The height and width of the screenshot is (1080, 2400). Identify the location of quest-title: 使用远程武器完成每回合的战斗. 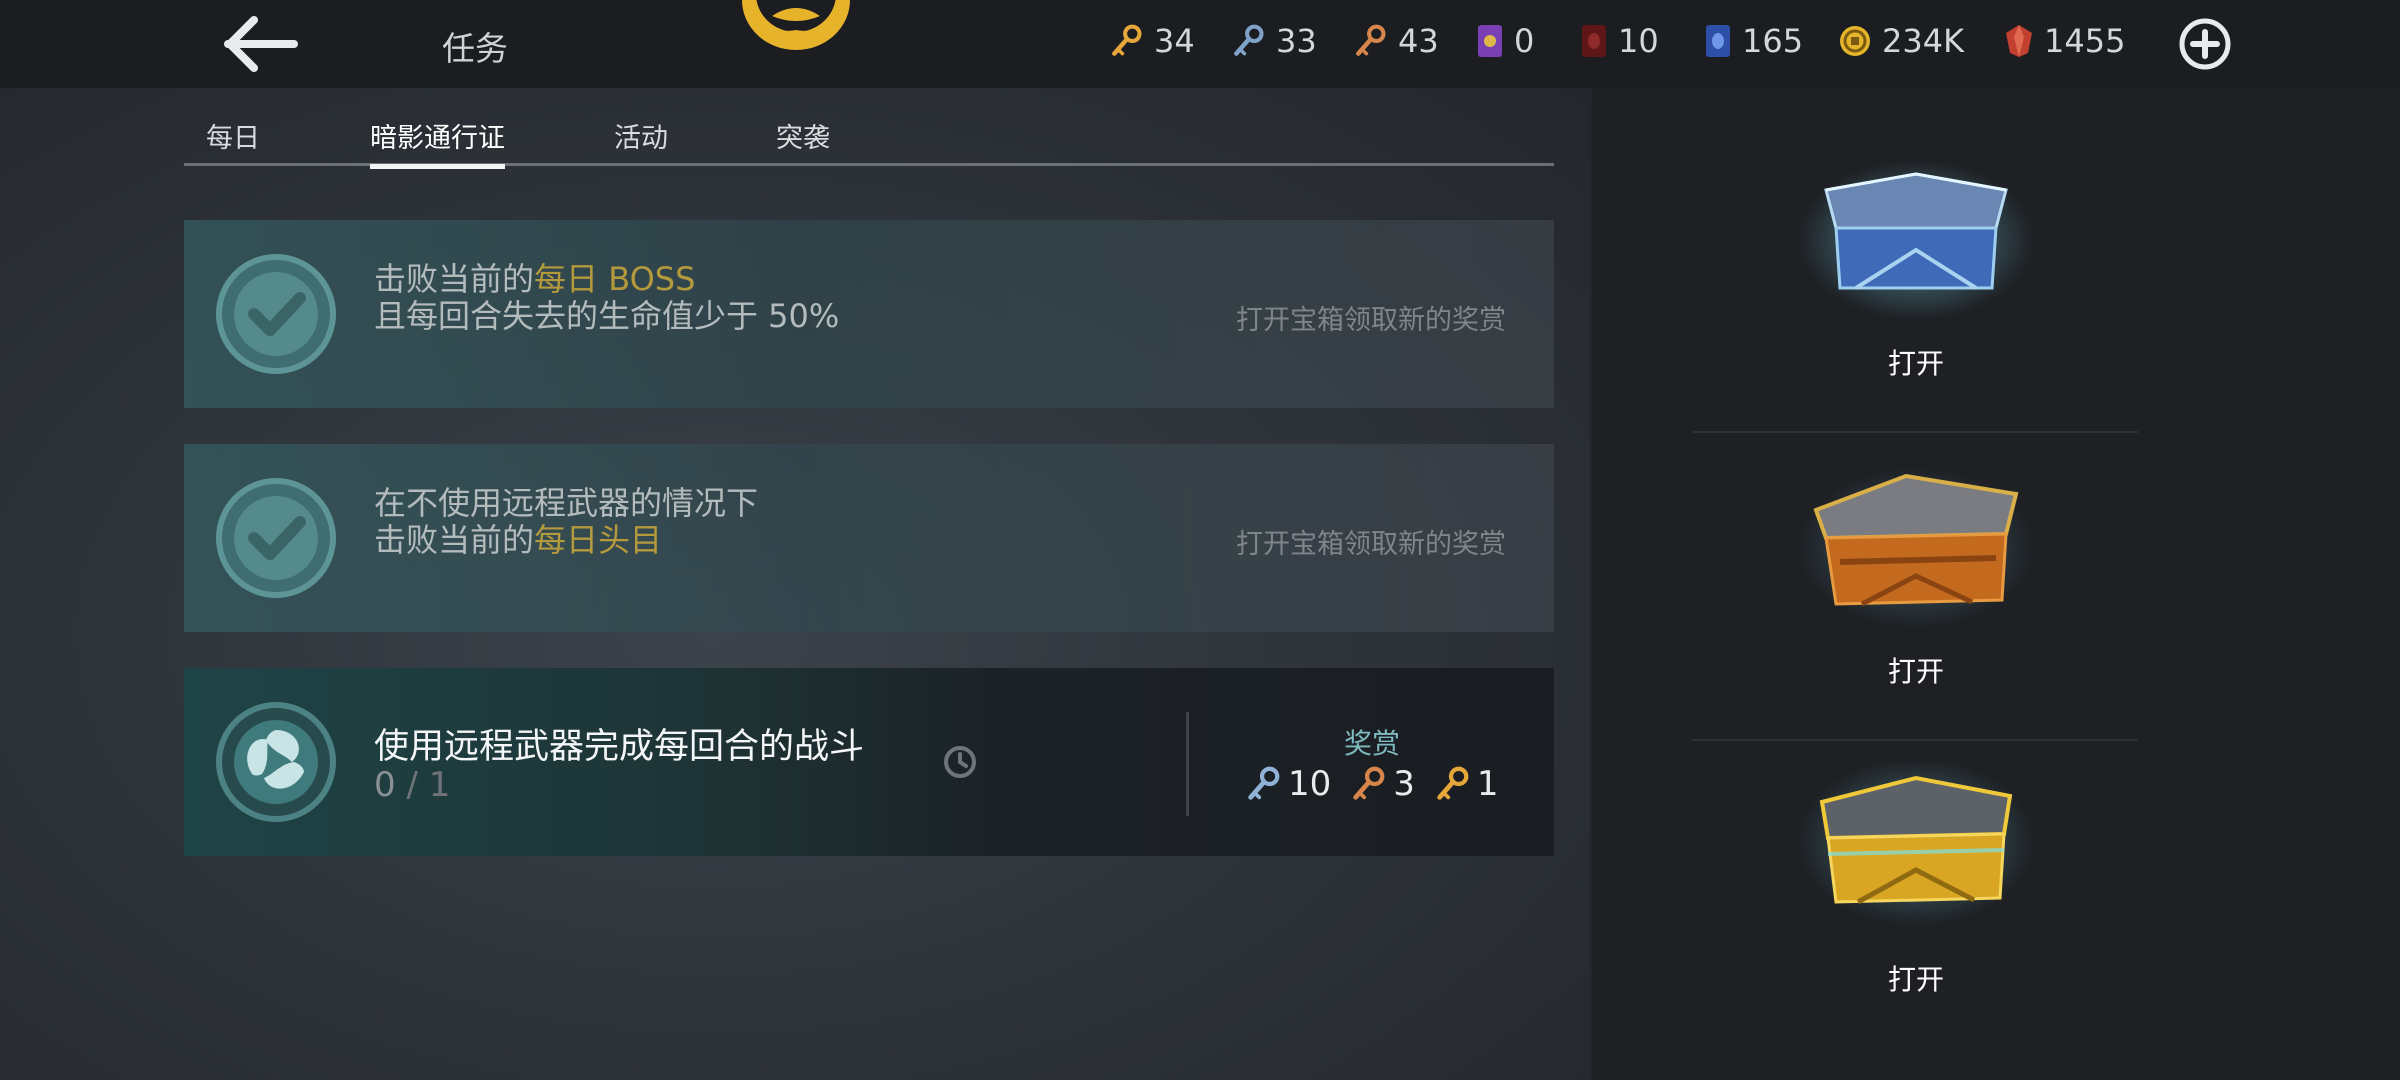
(619, 747).